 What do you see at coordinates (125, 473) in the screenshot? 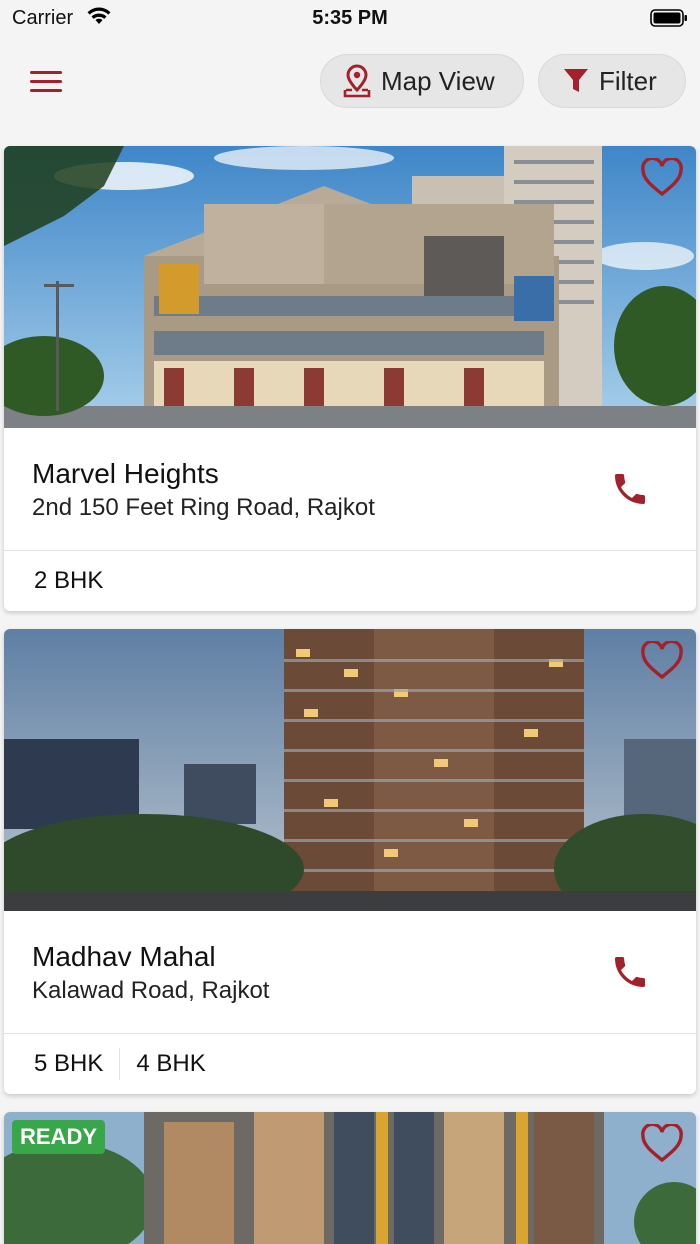
I see `property-name: Marvel Heights` at bounding box center [125, 473].